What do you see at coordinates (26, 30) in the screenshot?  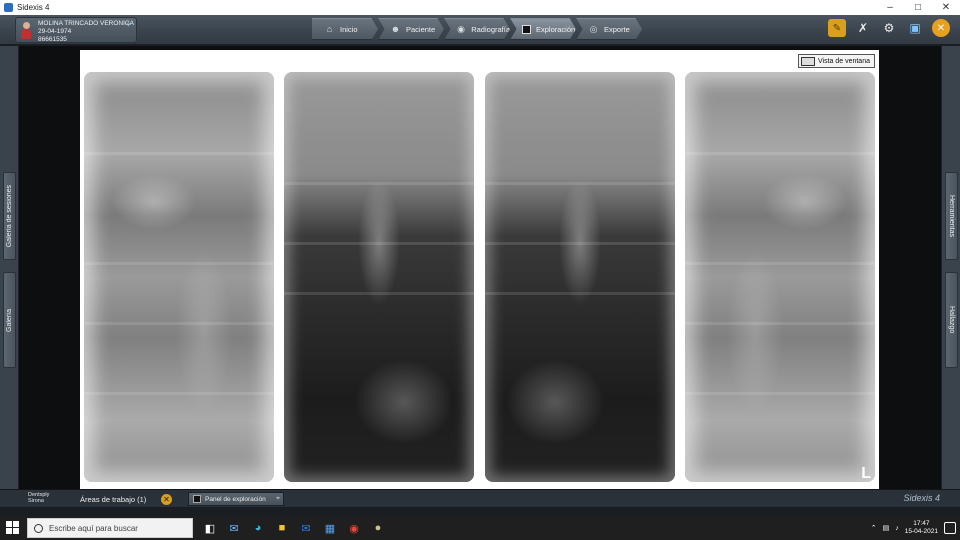 I see `patient-avatar-icon` at bounding box center [26, 30].